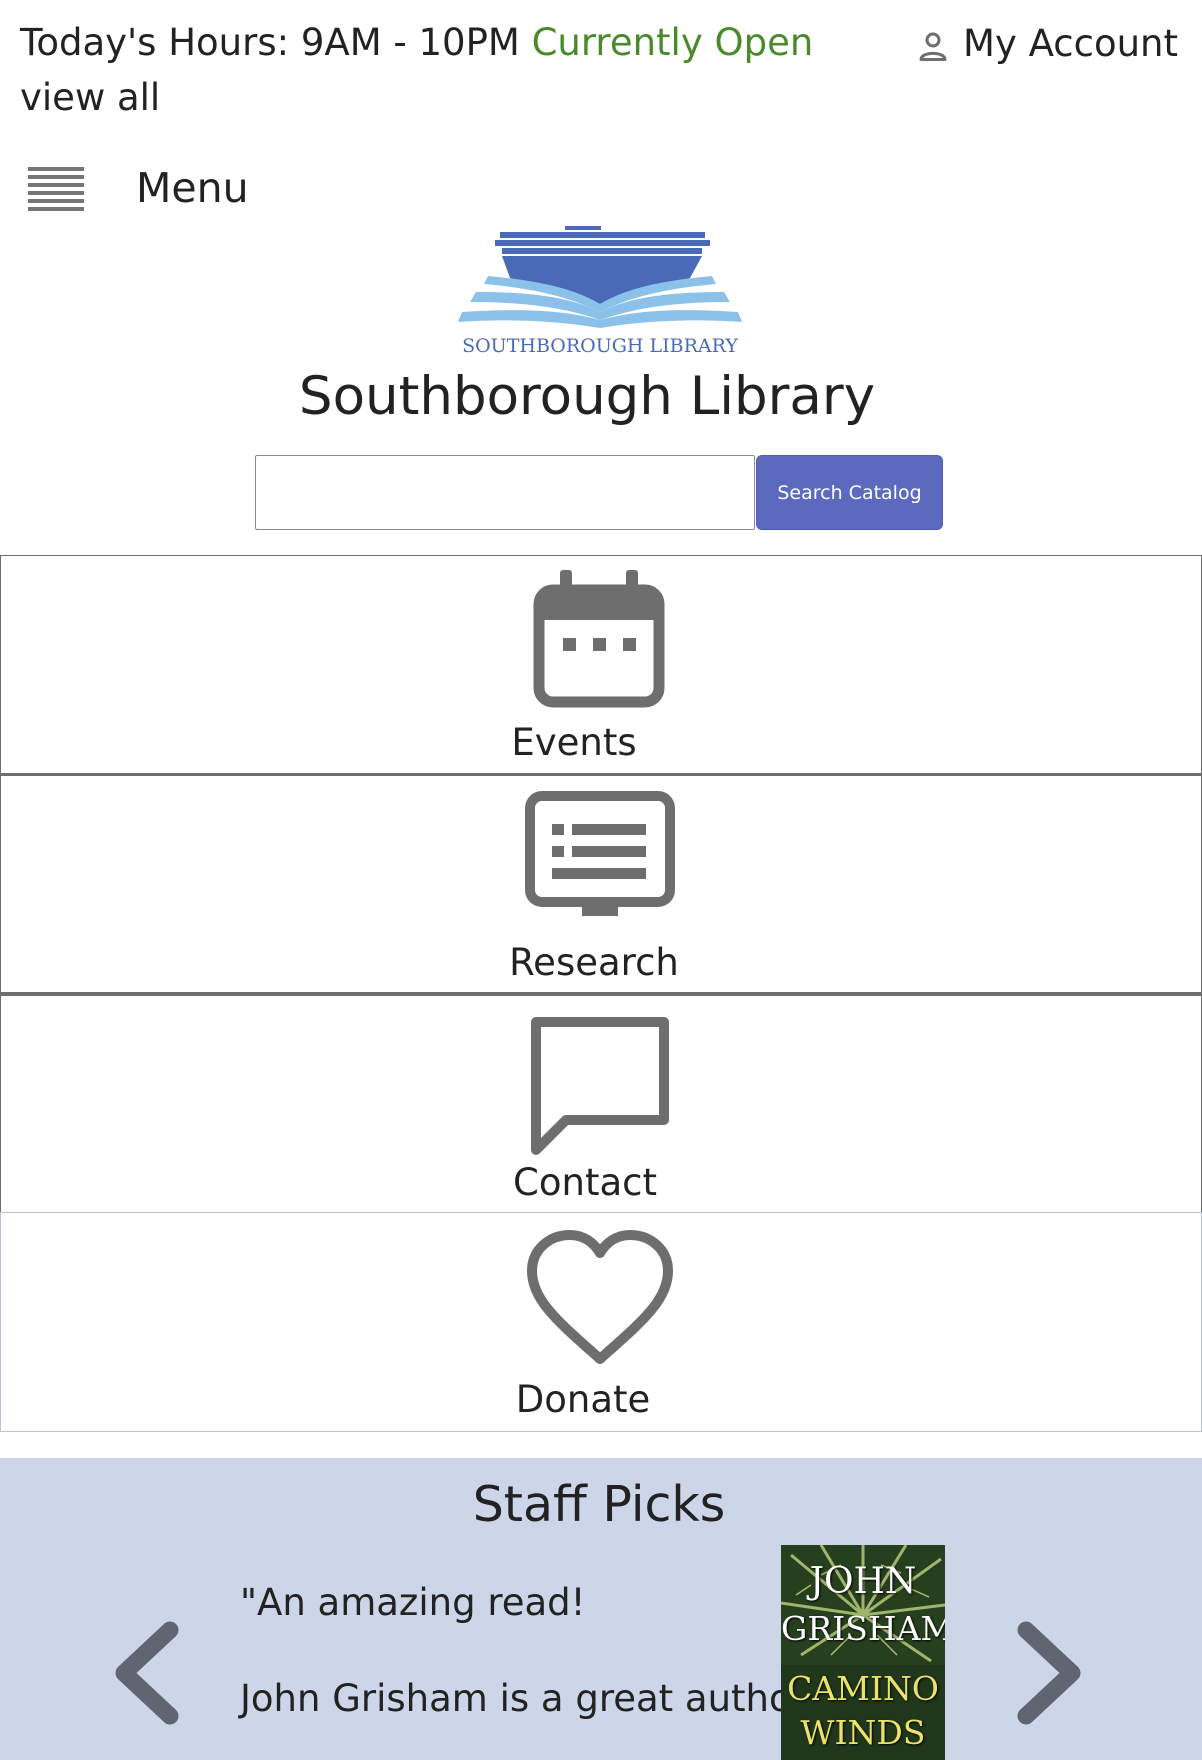 The height and width of the screenshot is (1760, 1202). Describe the element at coordinates (600, 290) in the screenshot. I see `library-logo: SOUTHBOROUGH LIBRARY` at that location.